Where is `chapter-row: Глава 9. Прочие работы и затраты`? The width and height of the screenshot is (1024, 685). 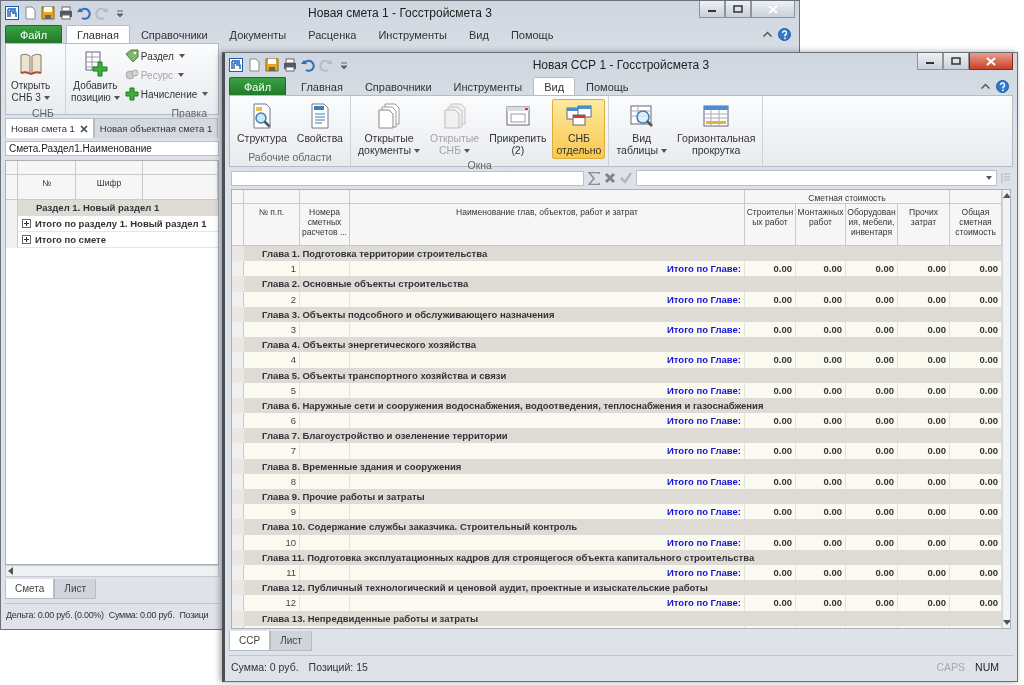 chapter-row: Глава 9. Прочие работы и затраты is located at coordinates (623, 497).